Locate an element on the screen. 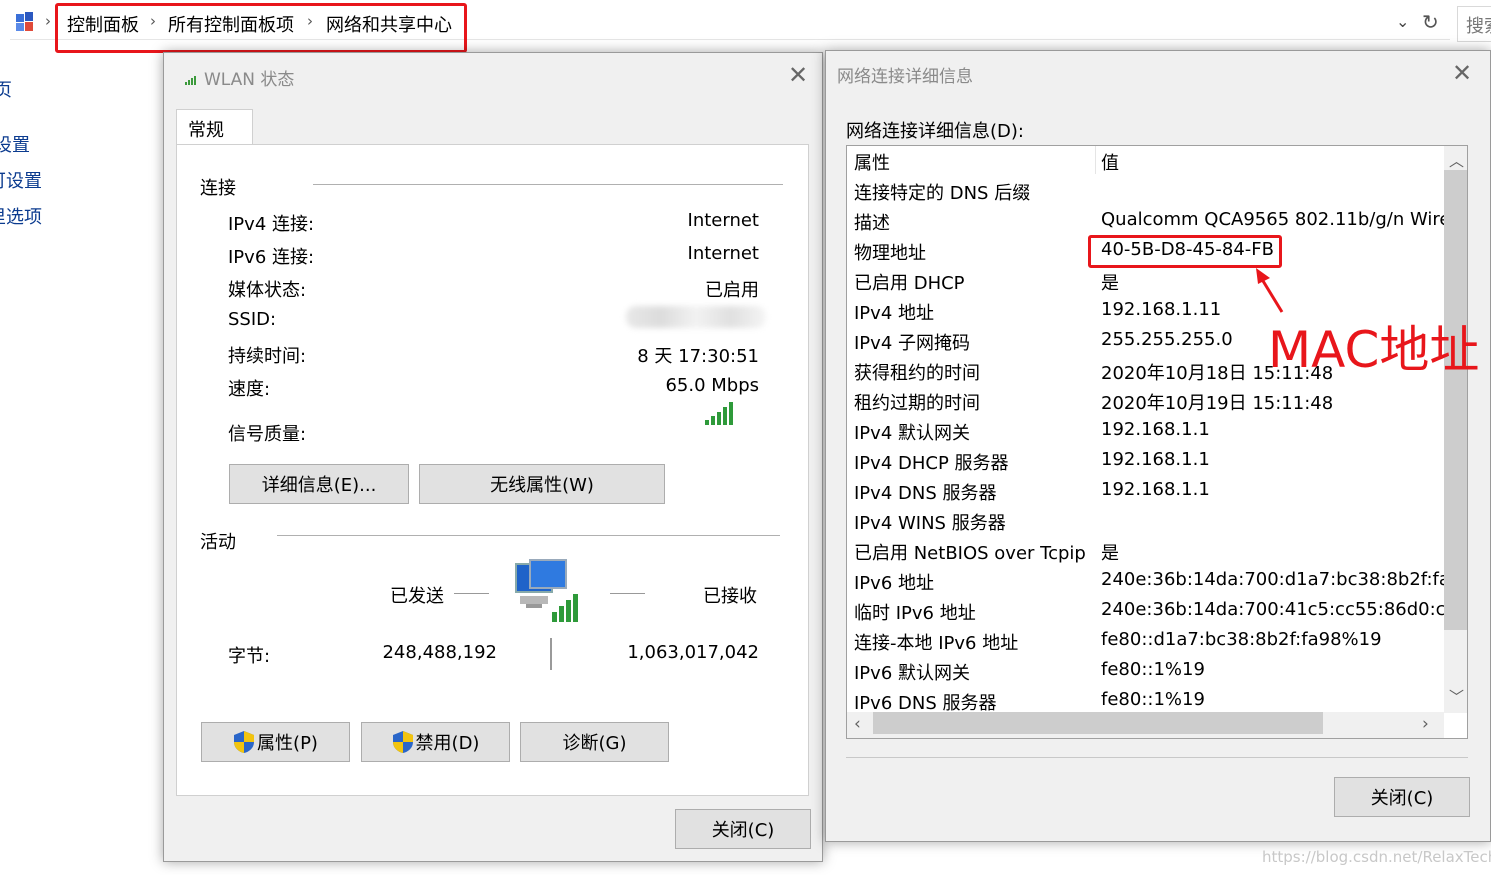 The image size is (1491, 875). received-label: 已接收 is located at coordinates (730, 596).